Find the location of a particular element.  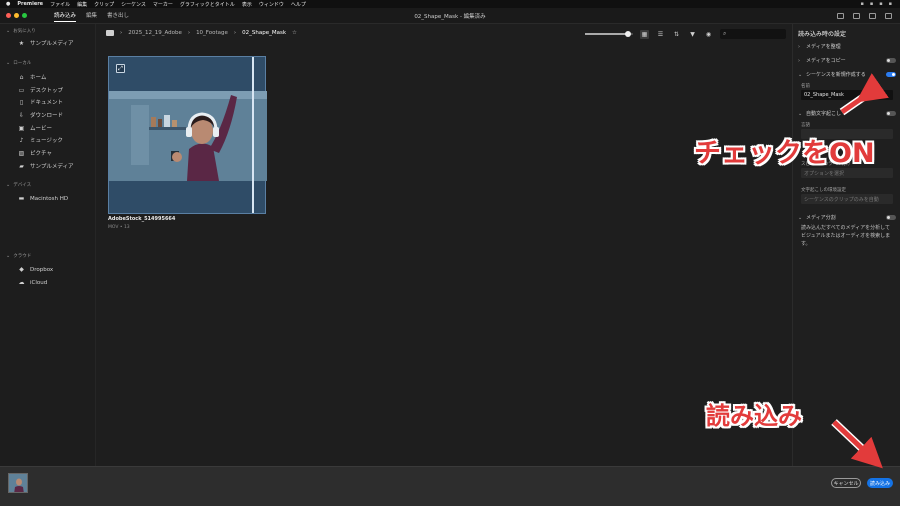

window-controls is located at coordinates (27, 15).